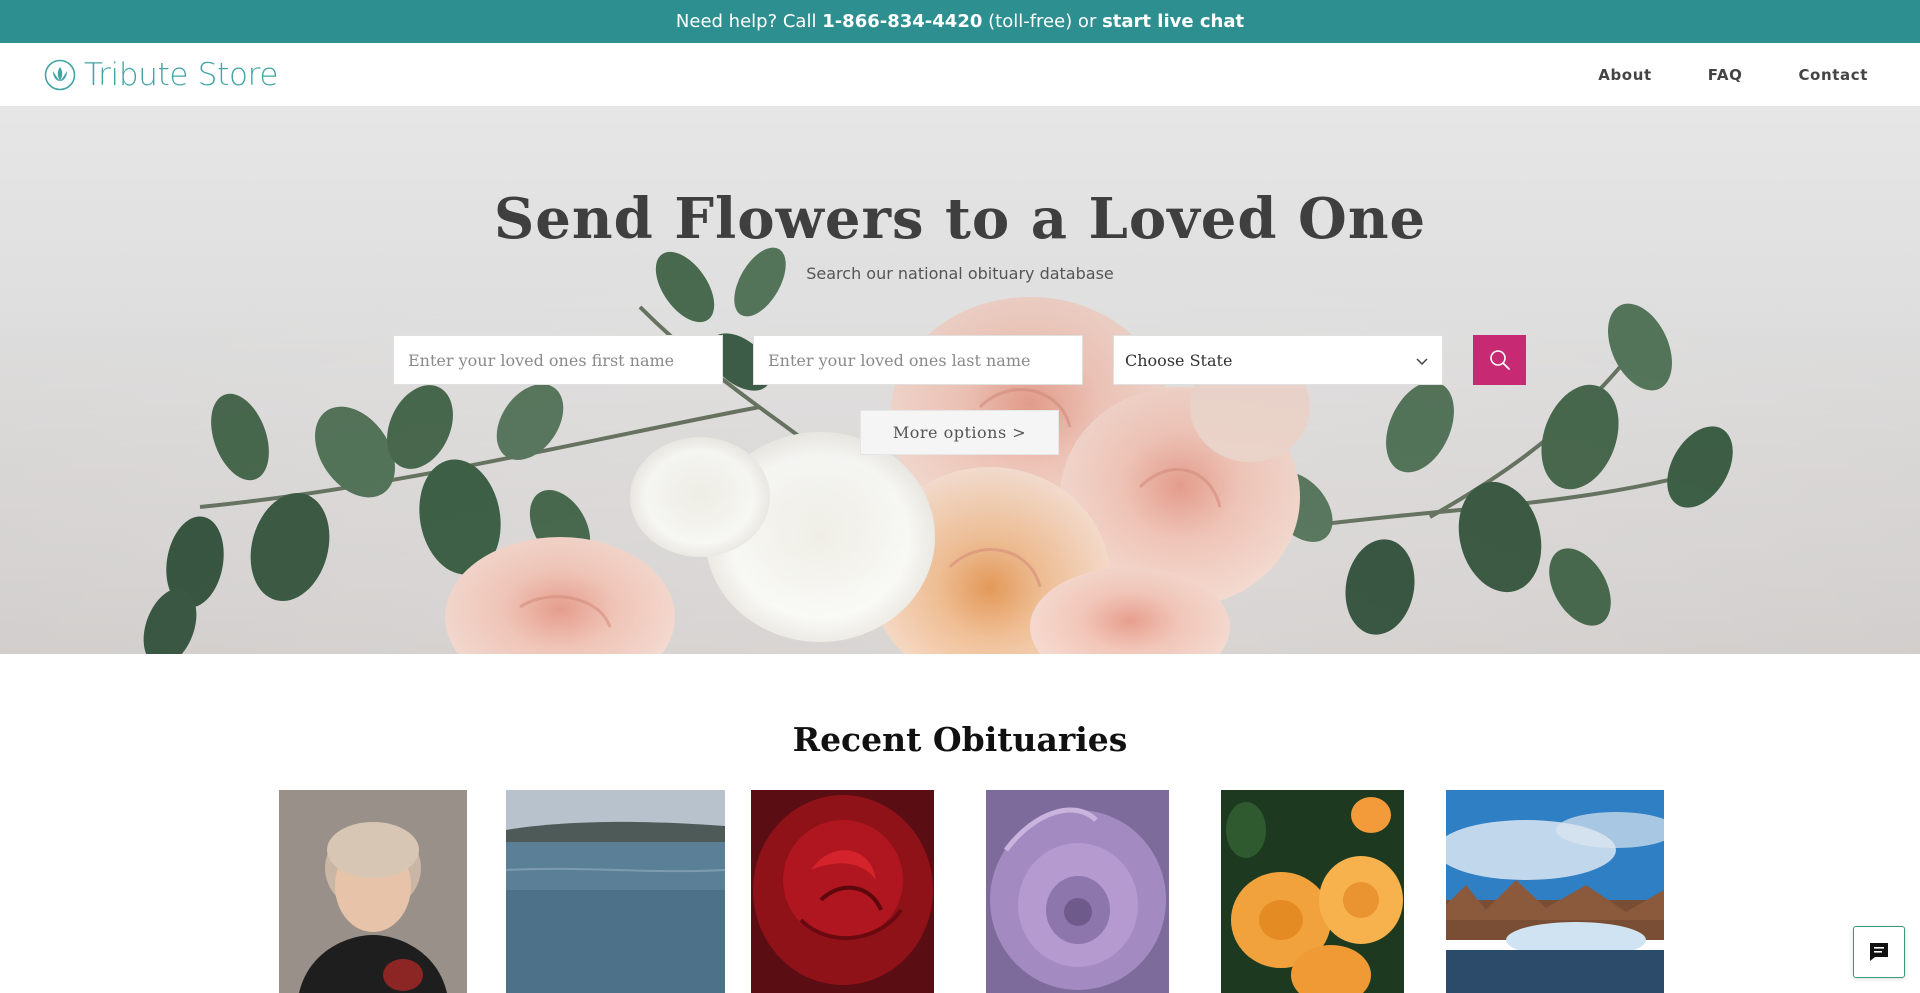 The height and width of the screenshot is (993, 1920). I want to click on nav-faq-link: FAQ, so click(1725, 75).